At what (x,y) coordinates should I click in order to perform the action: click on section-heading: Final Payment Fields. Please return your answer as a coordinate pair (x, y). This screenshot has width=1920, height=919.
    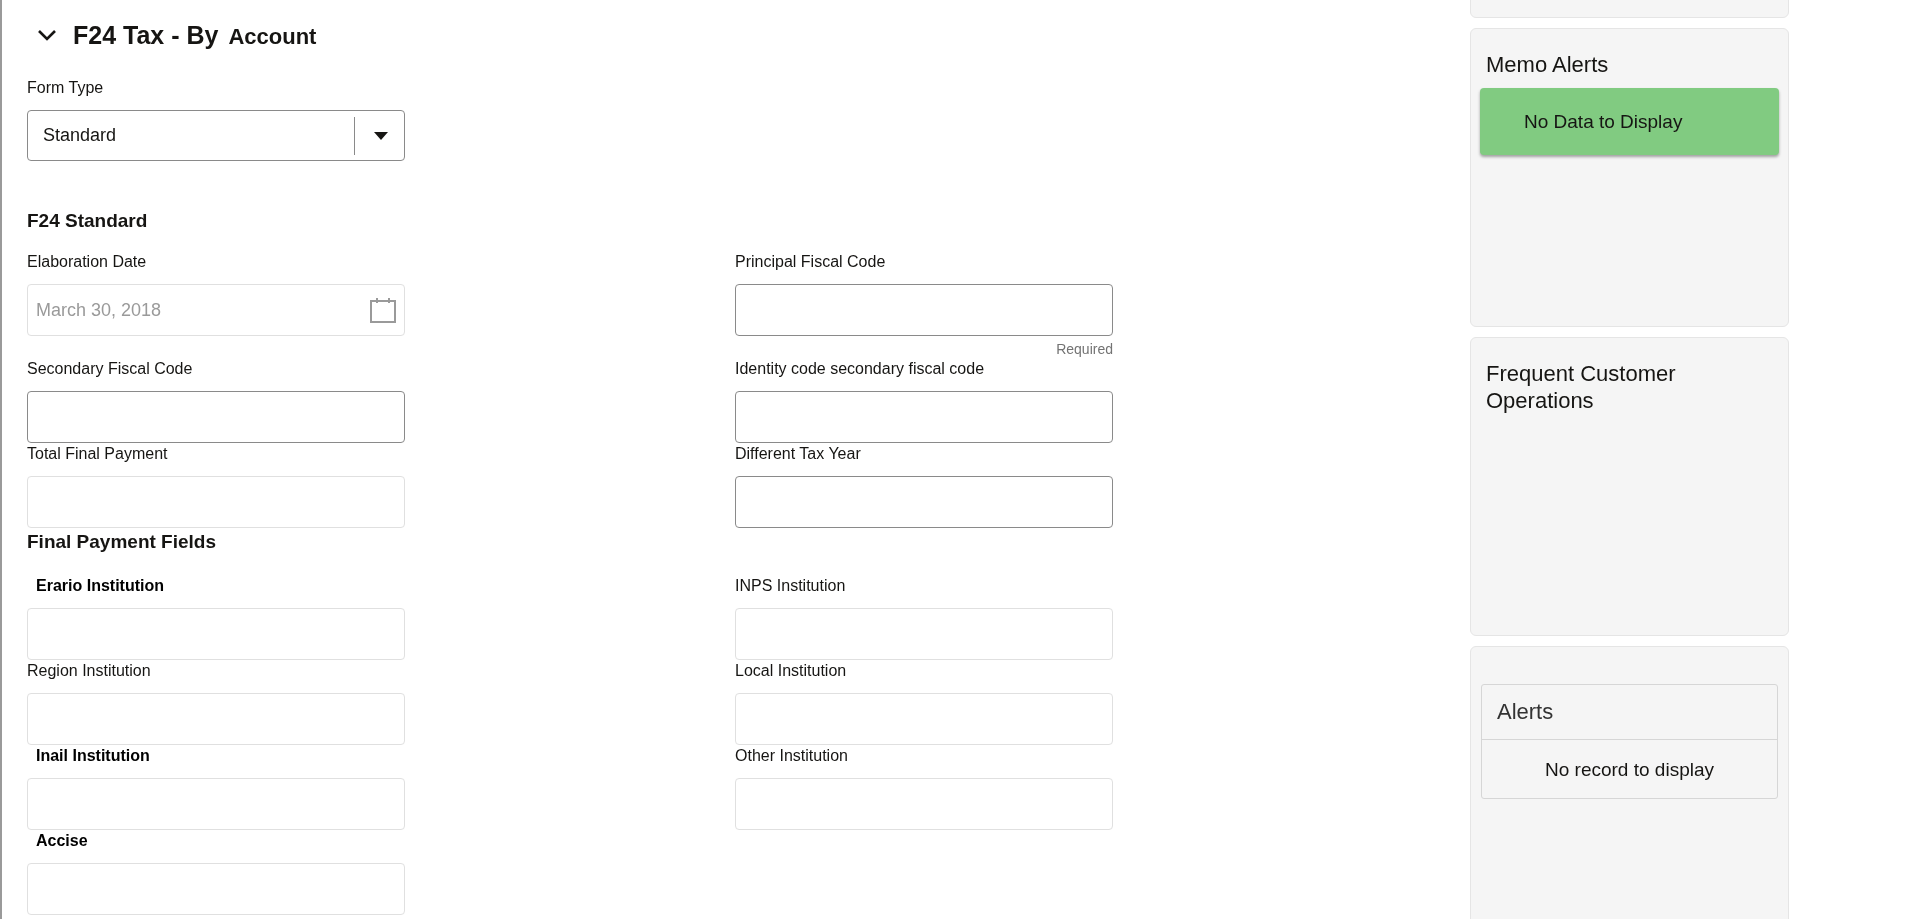
    Looking at the image, I should click on (121, 542).